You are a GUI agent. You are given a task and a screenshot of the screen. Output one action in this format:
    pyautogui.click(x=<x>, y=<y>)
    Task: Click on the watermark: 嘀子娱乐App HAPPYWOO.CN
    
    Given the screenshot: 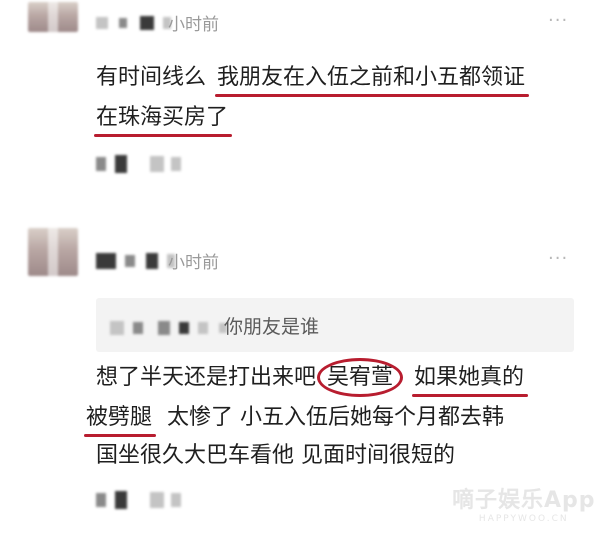 What is the action you would take?
    pyautogui.click(x=524, y=503)
    